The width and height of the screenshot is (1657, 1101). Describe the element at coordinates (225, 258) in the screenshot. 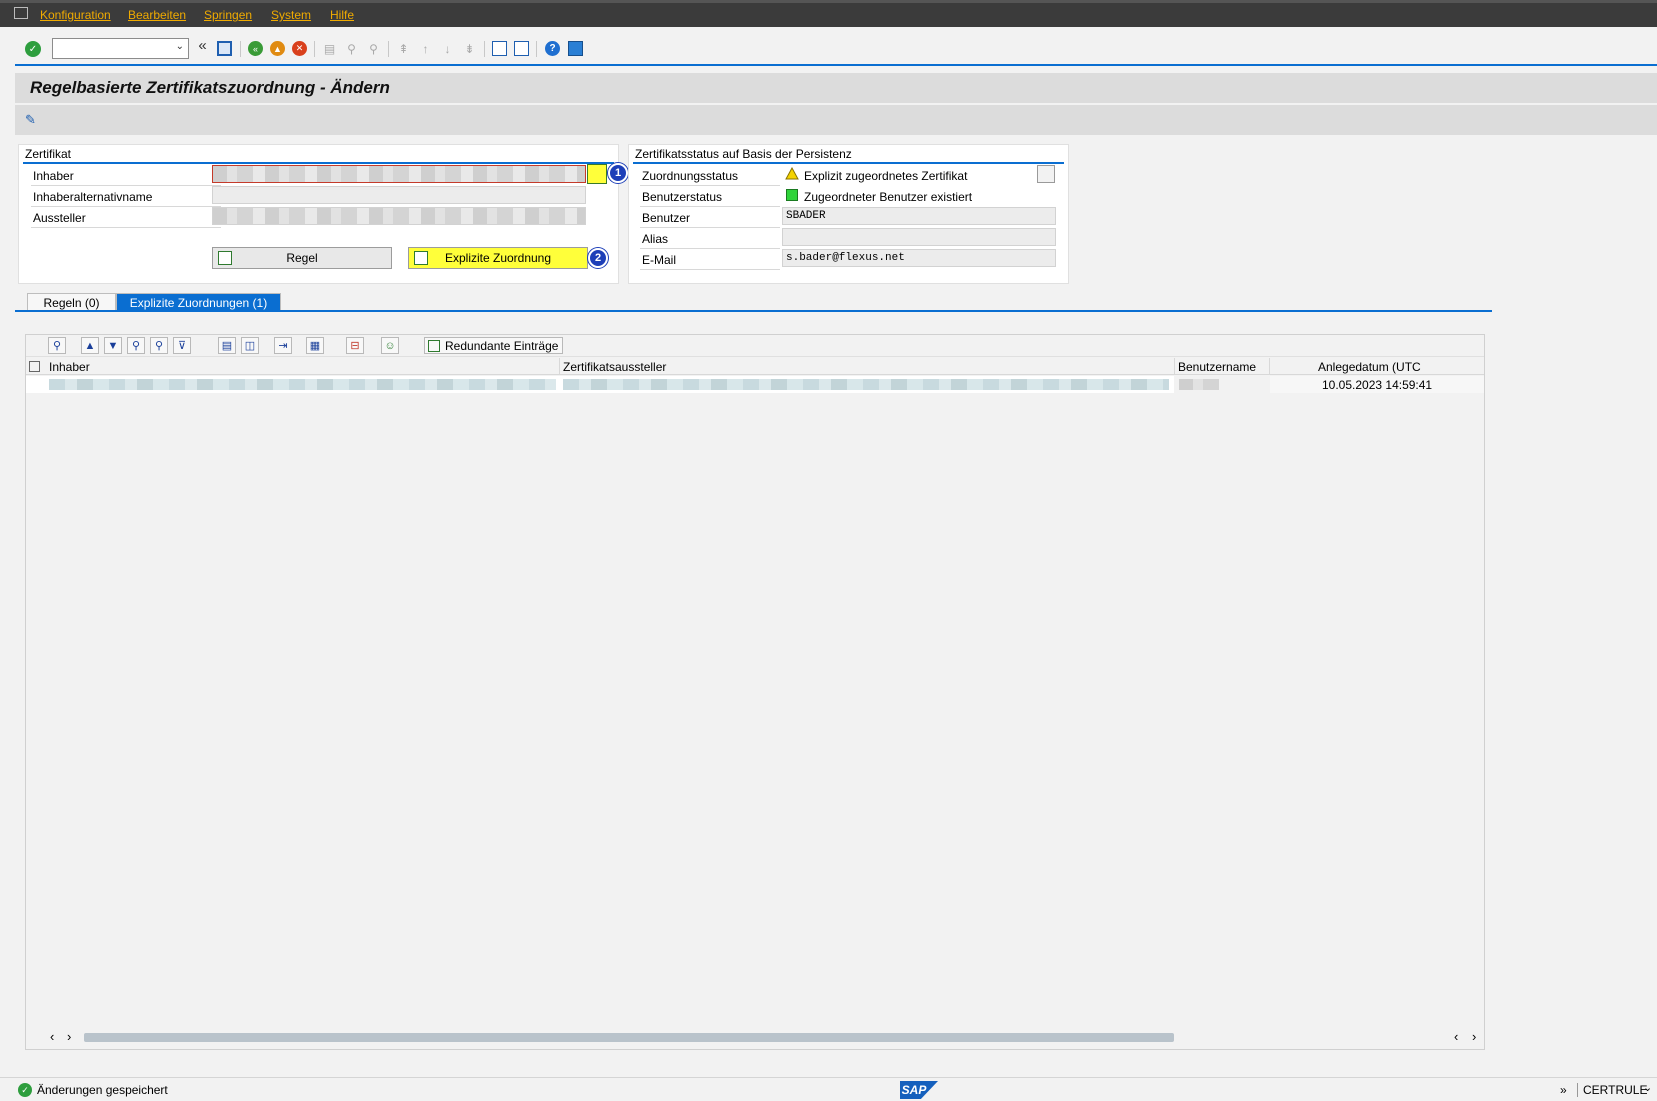

I see `add-rule-icon` at that location.